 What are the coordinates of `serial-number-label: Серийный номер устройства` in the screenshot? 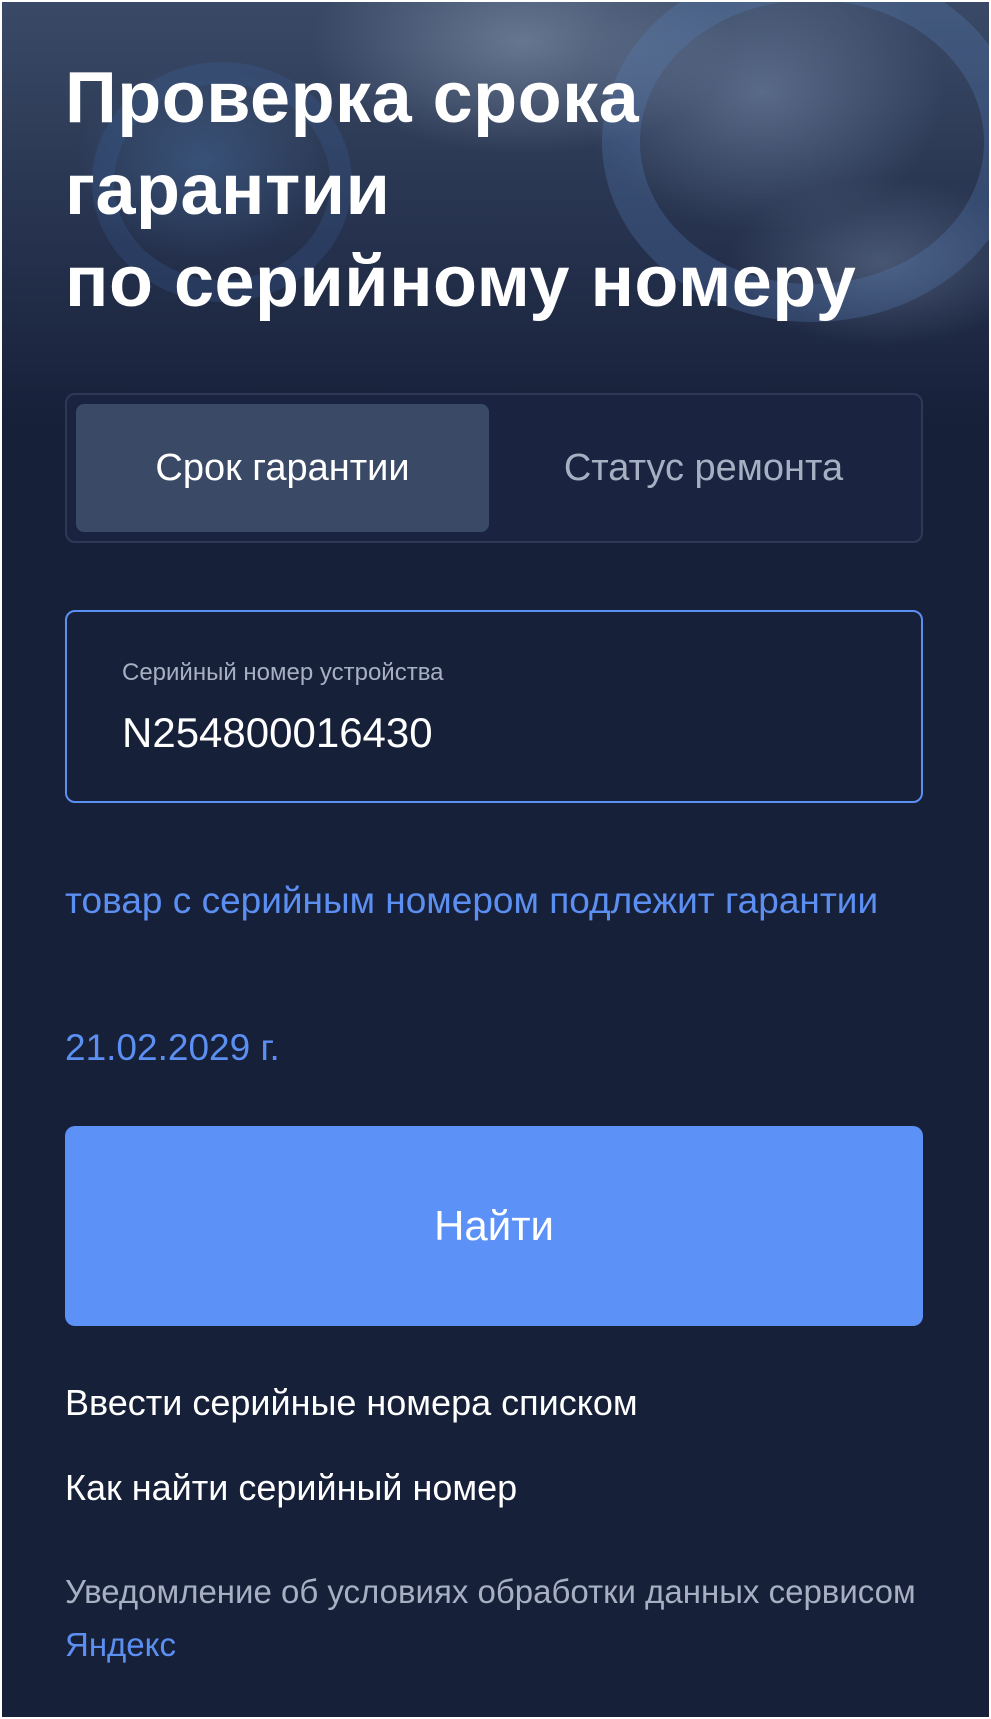 It's located at (283, 672).